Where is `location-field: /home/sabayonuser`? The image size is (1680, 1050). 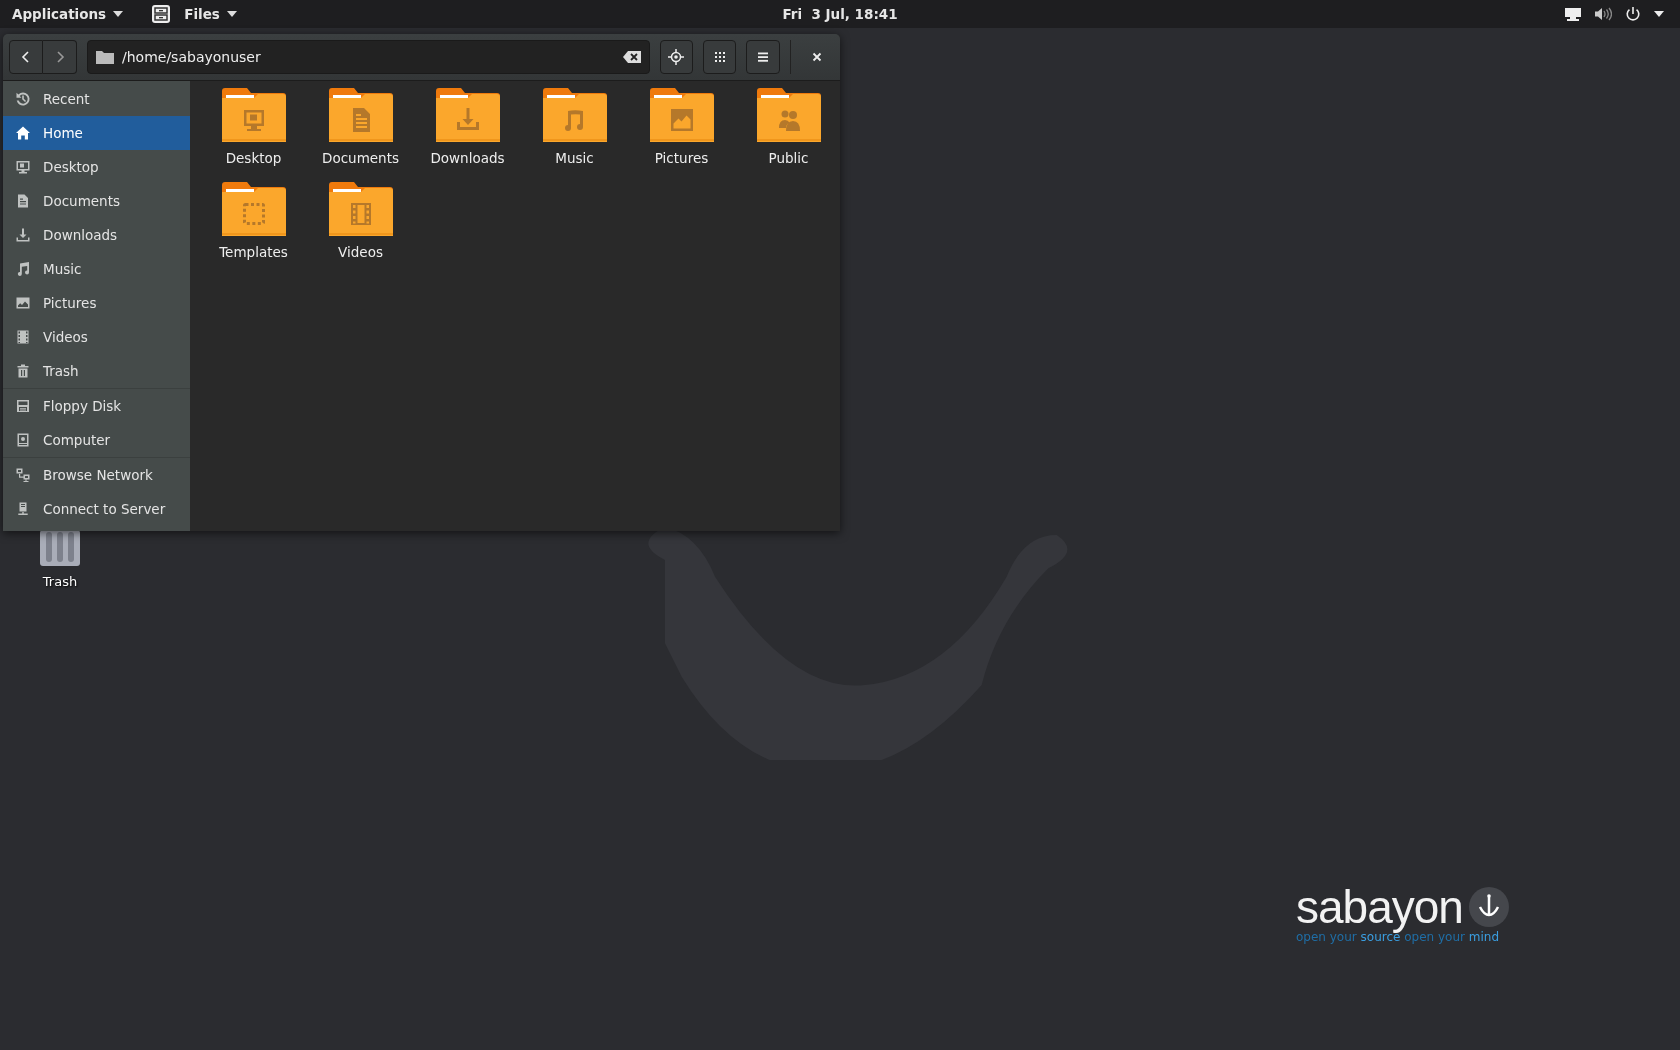
location-field: /home/sabayonuser is located at coordinates (368, 57).